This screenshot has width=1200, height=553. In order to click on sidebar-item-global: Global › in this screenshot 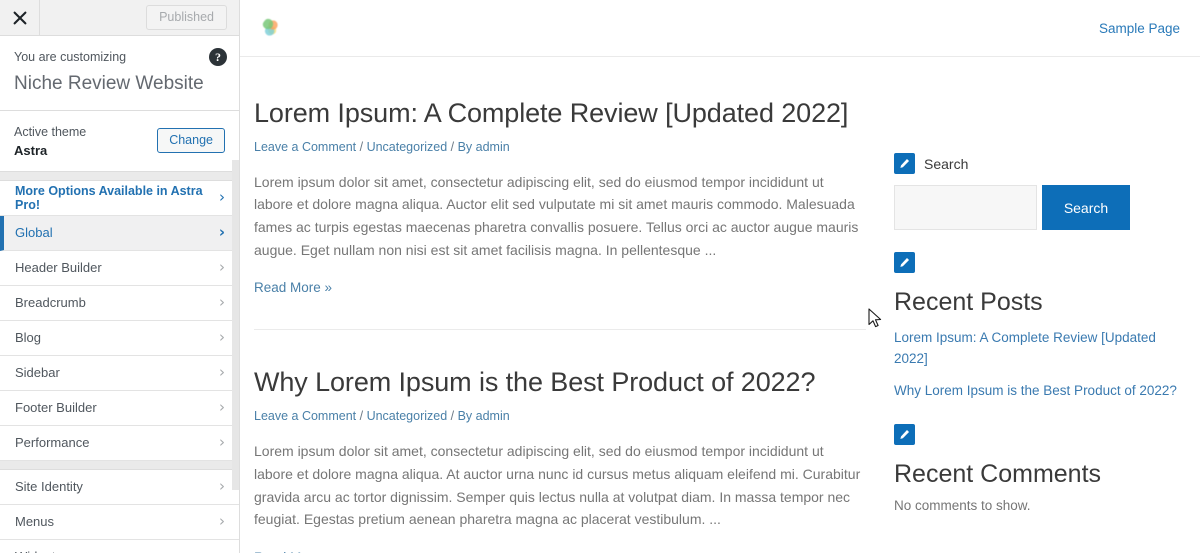, I will do `click(119, 233)`.